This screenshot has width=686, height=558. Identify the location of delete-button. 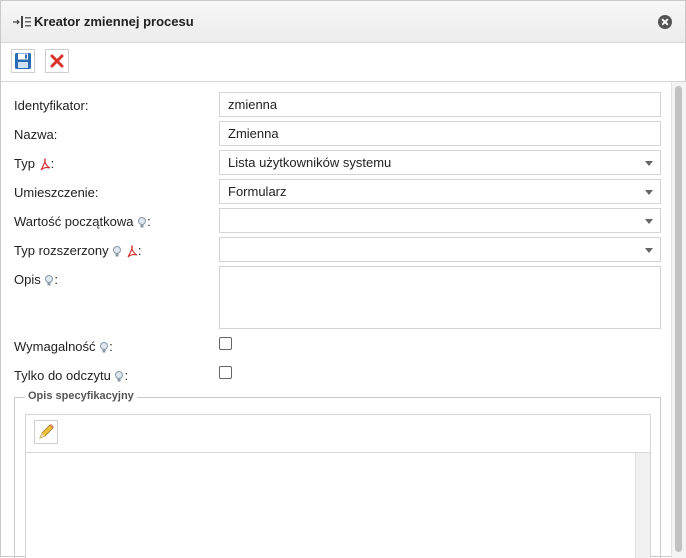
(57, 61).